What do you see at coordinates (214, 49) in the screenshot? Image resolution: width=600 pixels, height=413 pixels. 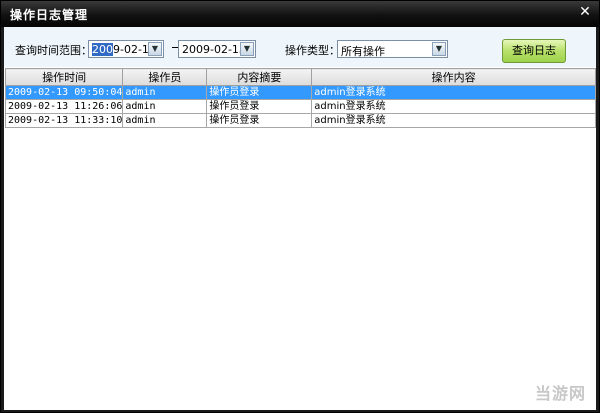 I see `date-to-value: 2009-02-13` at bounding box center [214, 49].